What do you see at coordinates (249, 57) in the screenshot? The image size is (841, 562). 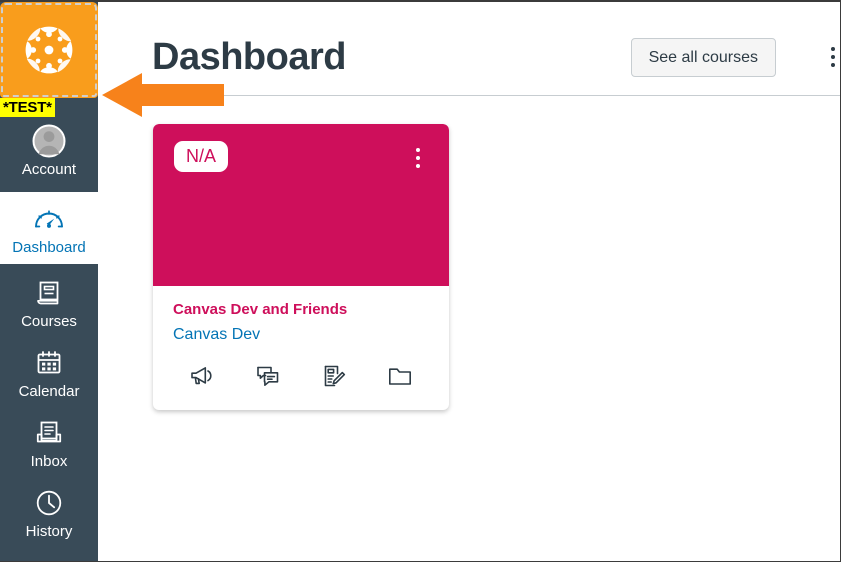 I see `page-title: Dashboard` at bounding box center [249, 57].